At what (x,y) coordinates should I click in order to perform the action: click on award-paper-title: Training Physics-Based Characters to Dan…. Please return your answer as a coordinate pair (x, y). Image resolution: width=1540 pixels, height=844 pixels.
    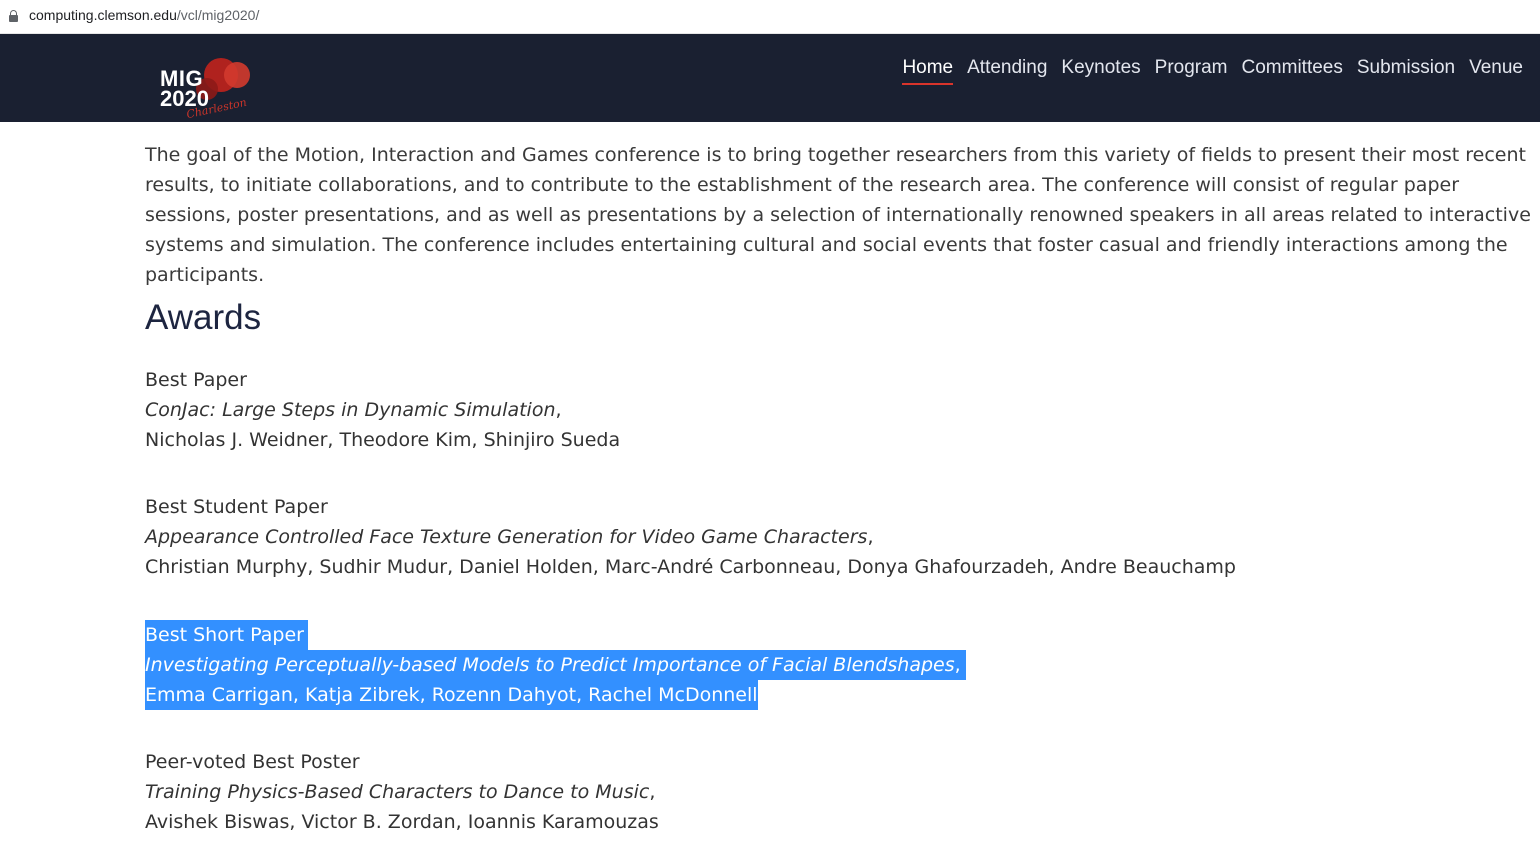
    Looking at the image, I should click on (397, 792).